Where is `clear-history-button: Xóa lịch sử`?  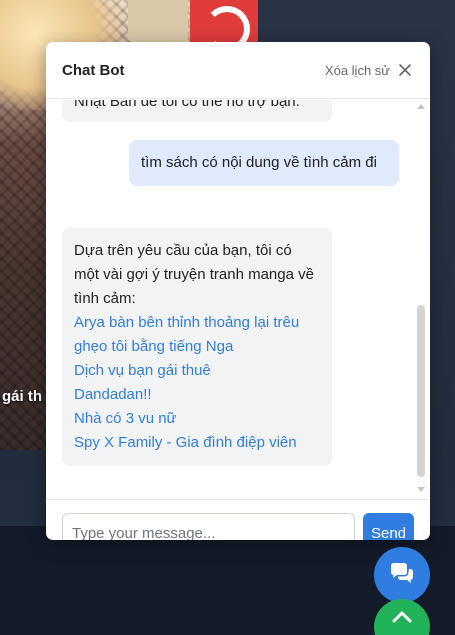 clear-history-button: Xóa lịch sử is located at coordinates (357, 70).